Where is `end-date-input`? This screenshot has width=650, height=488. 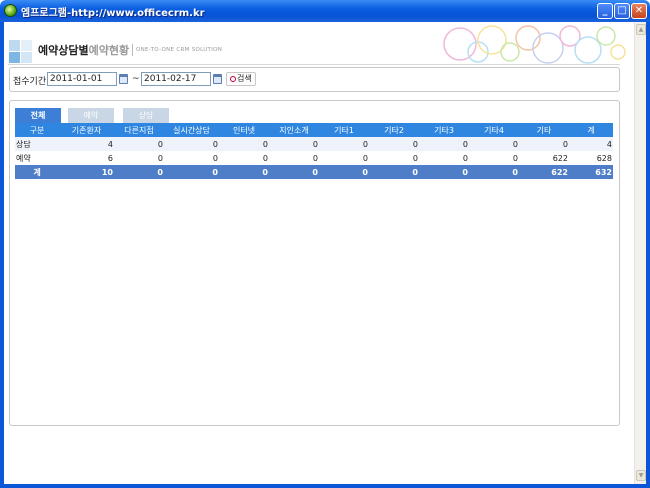 end-date-input is located at coordinates (176, 79).